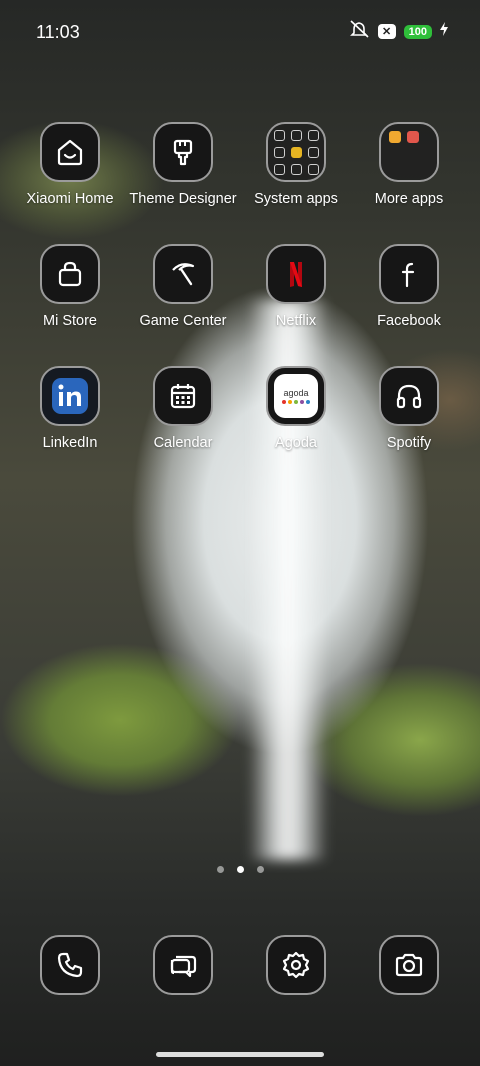  What do you see at coordinates (70, 396) in the screenshot?
I see `linkedin-icon` at bounding box center [70, 396].